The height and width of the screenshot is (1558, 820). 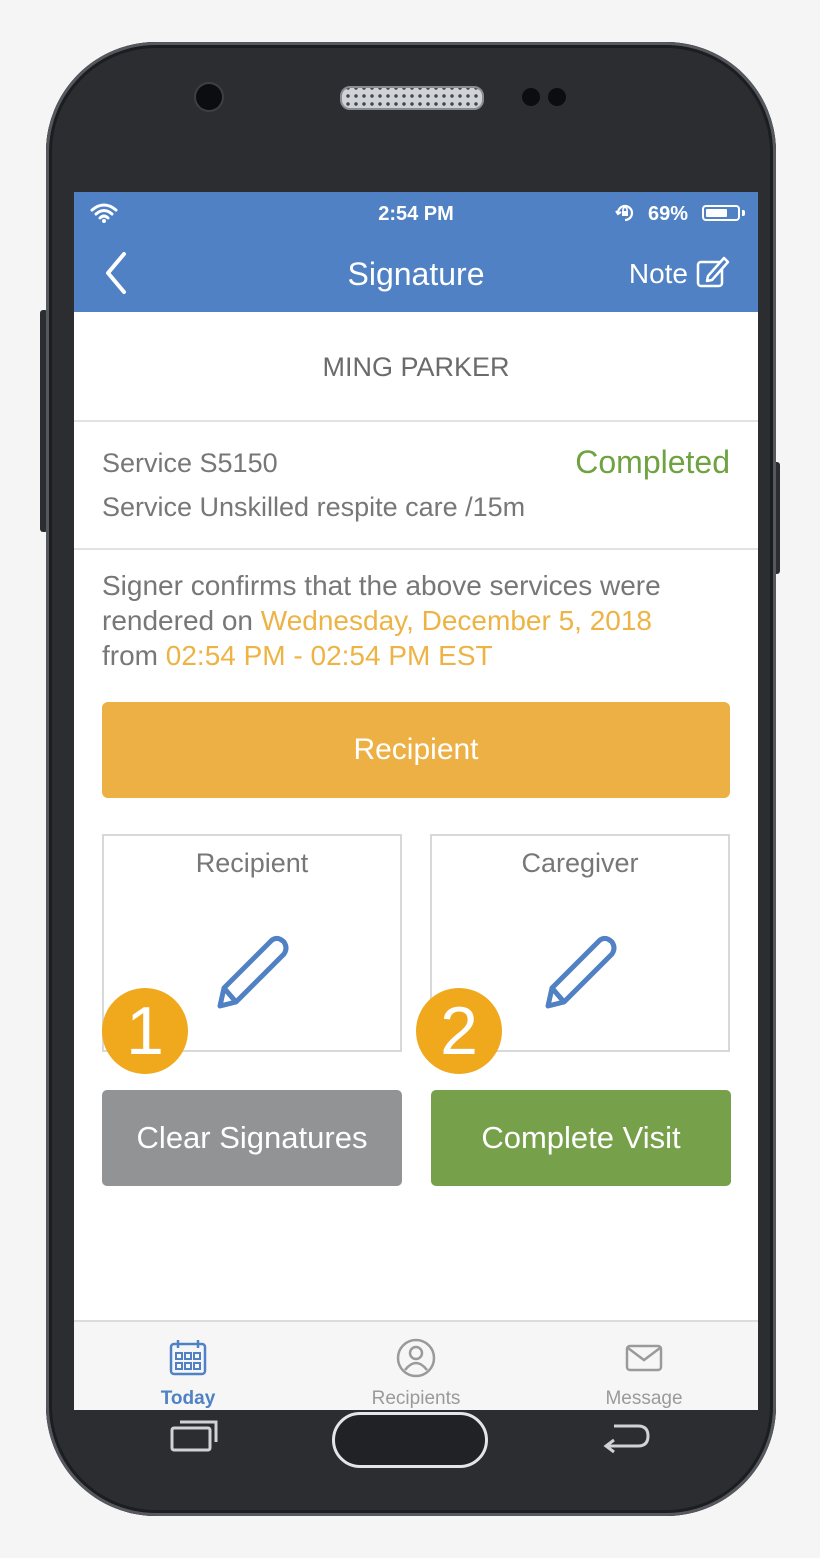 What do you see at coordinates (412, 98) in the screenshot?
I see `earpiece-speaker` at bounding box center [412, 98].